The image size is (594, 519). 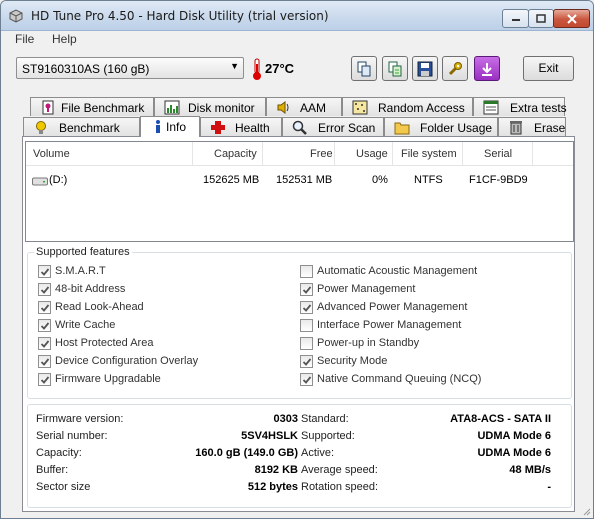 I want to click on options-button, so click(x=455, y=68).